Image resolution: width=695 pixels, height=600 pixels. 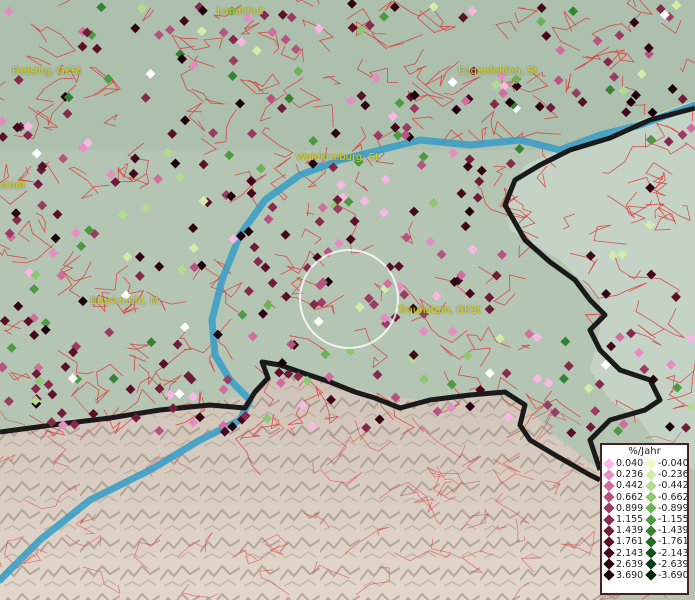 I want to click on legend-row: 0.662 -0.662, so click(x=645, y=497).